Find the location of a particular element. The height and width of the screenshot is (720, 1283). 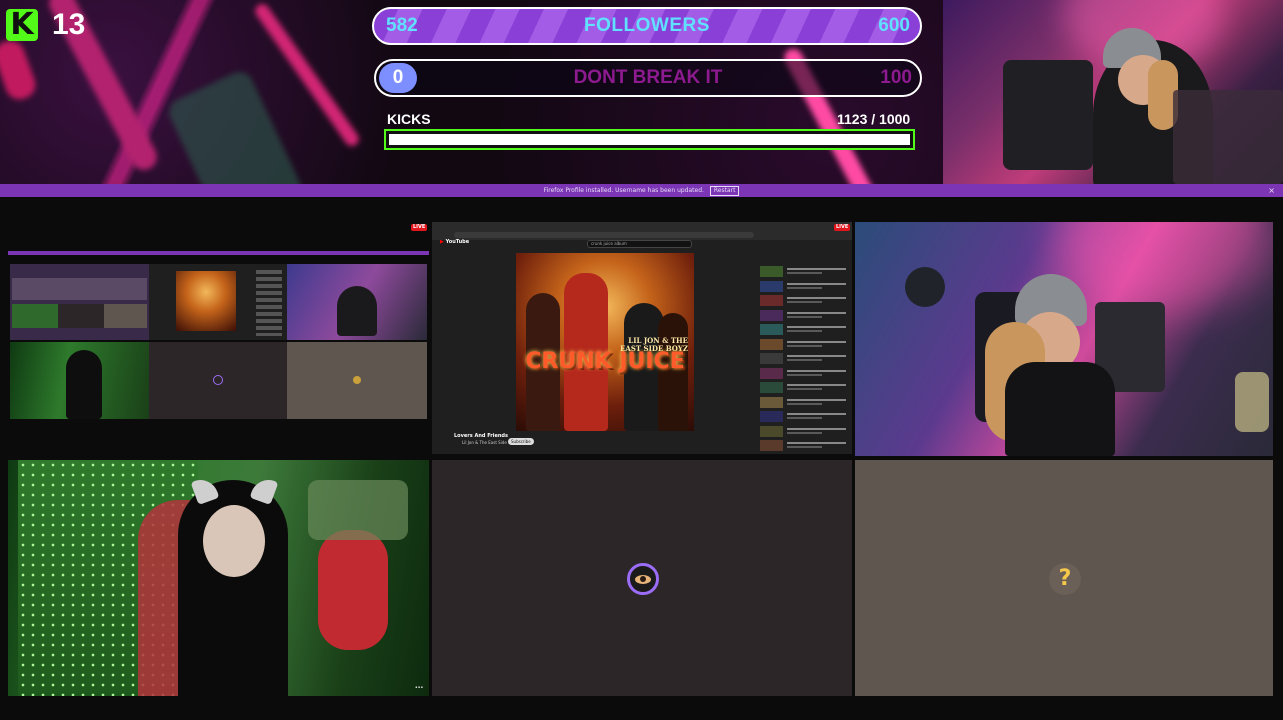

close-icon: × is located at coordinates (1271, 190).